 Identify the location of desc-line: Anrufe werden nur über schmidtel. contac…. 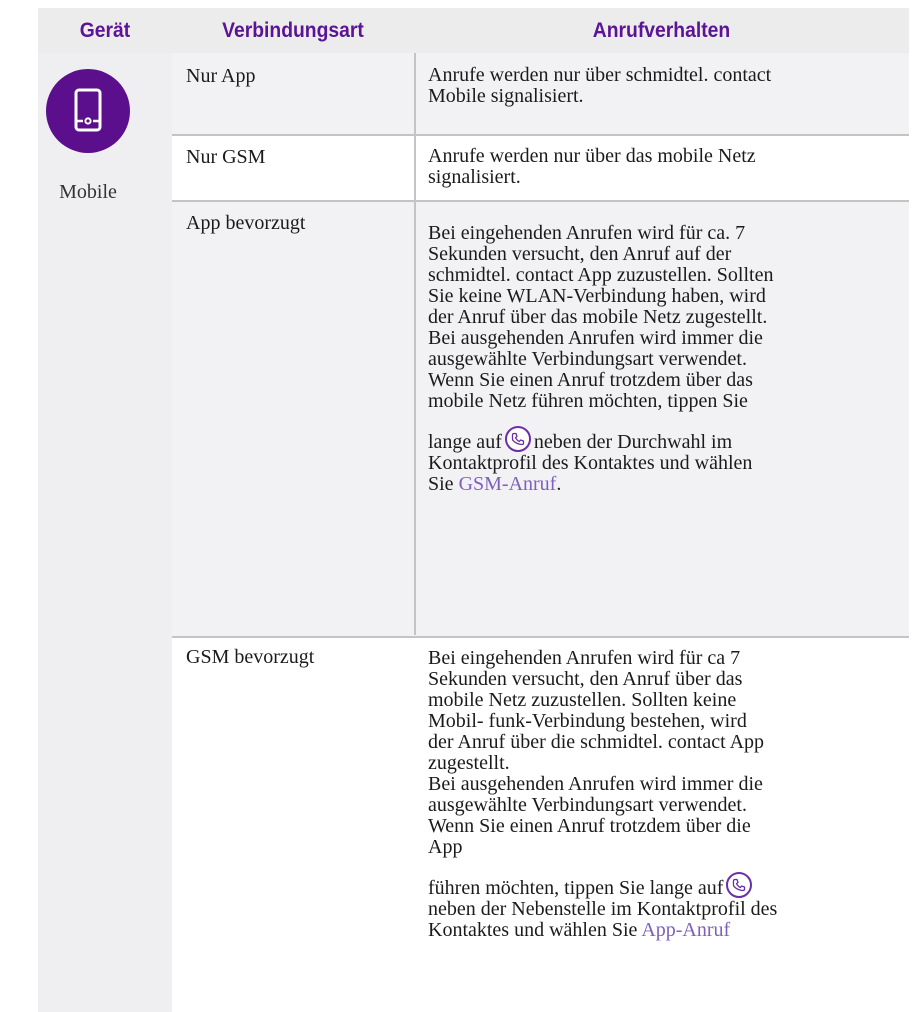
(600, 75).